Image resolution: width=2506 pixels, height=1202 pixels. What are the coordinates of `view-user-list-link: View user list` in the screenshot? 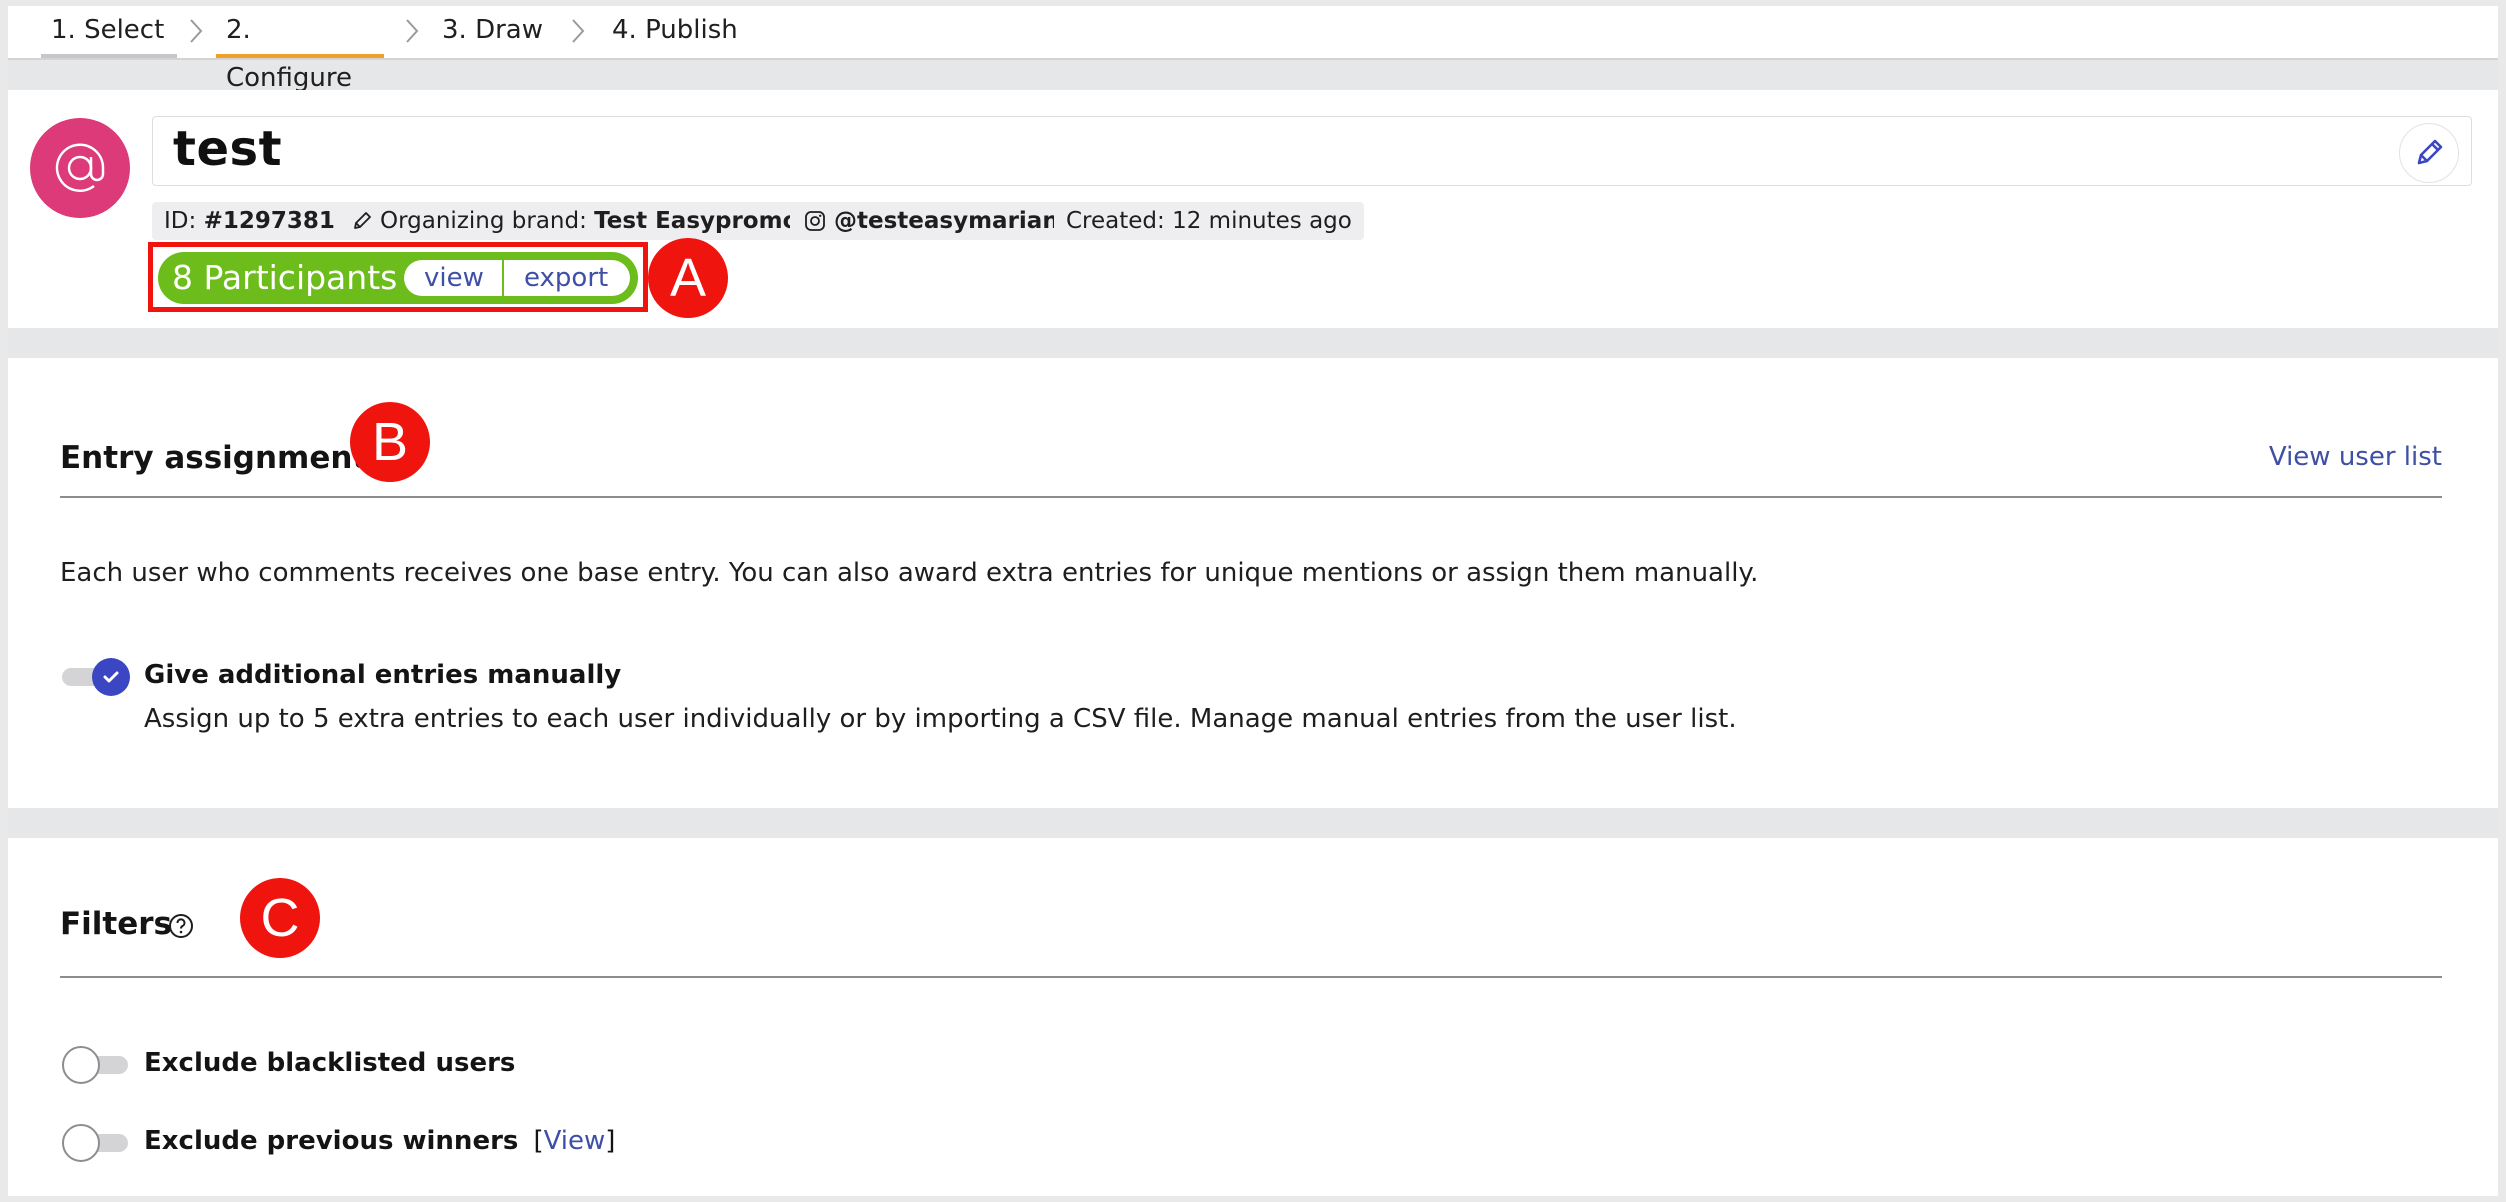 It's located at (2355, 457).